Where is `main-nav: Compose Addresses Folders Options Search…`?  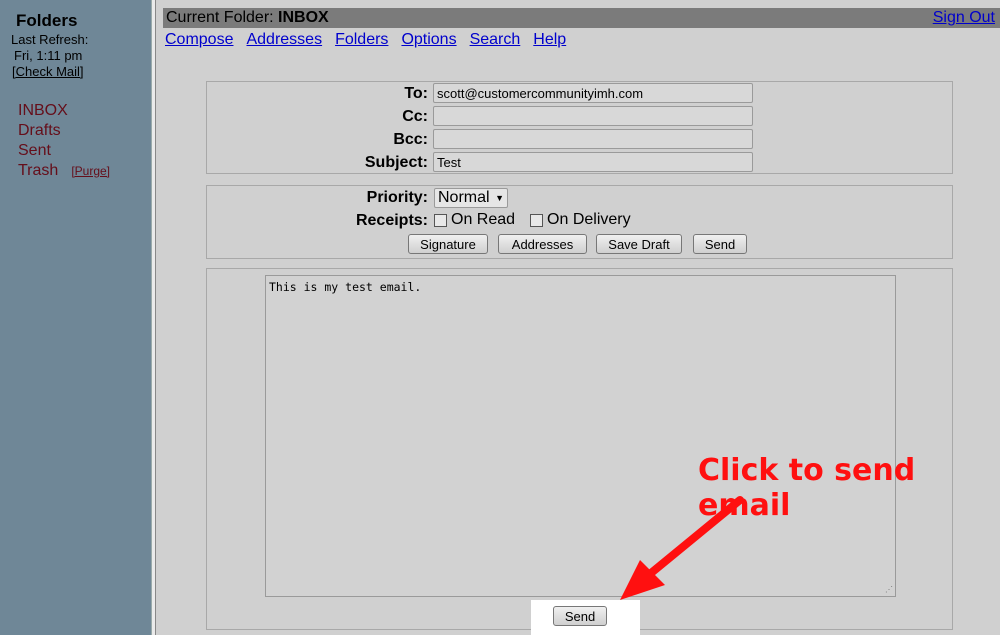 main-nav: Compose Addresses Folders Options Search… is located at coordinates (372, 40).